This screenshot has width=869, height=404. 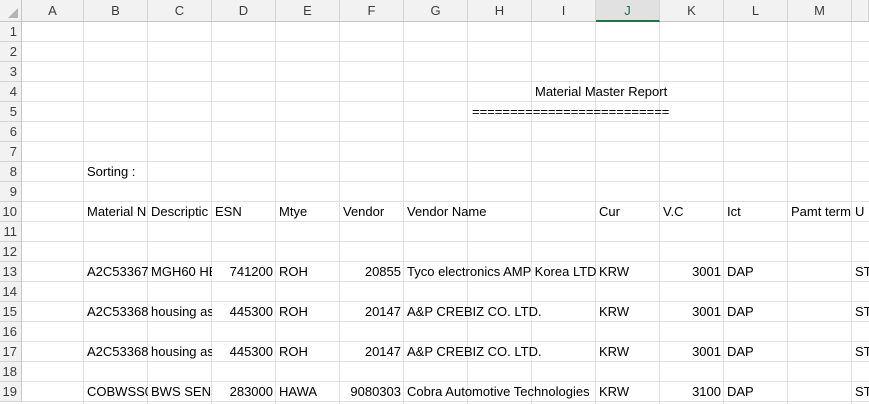 I want to click on column-header-h: H, so click(x=500, y=11).